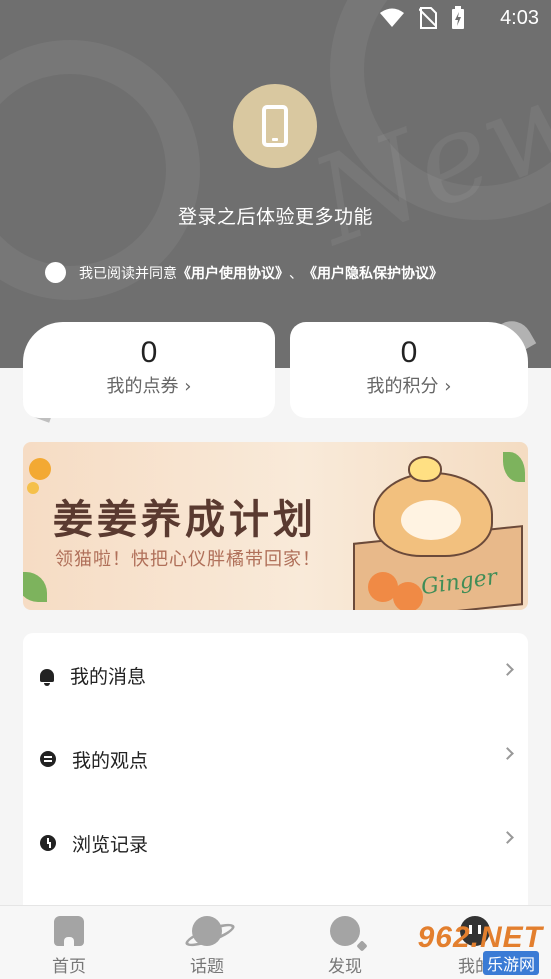 This screenshot has width=551, height=979. What do you see at coordinates (392, 17) in the screenshot?
I see `wifi-icon` at bounding box center [392, 17].